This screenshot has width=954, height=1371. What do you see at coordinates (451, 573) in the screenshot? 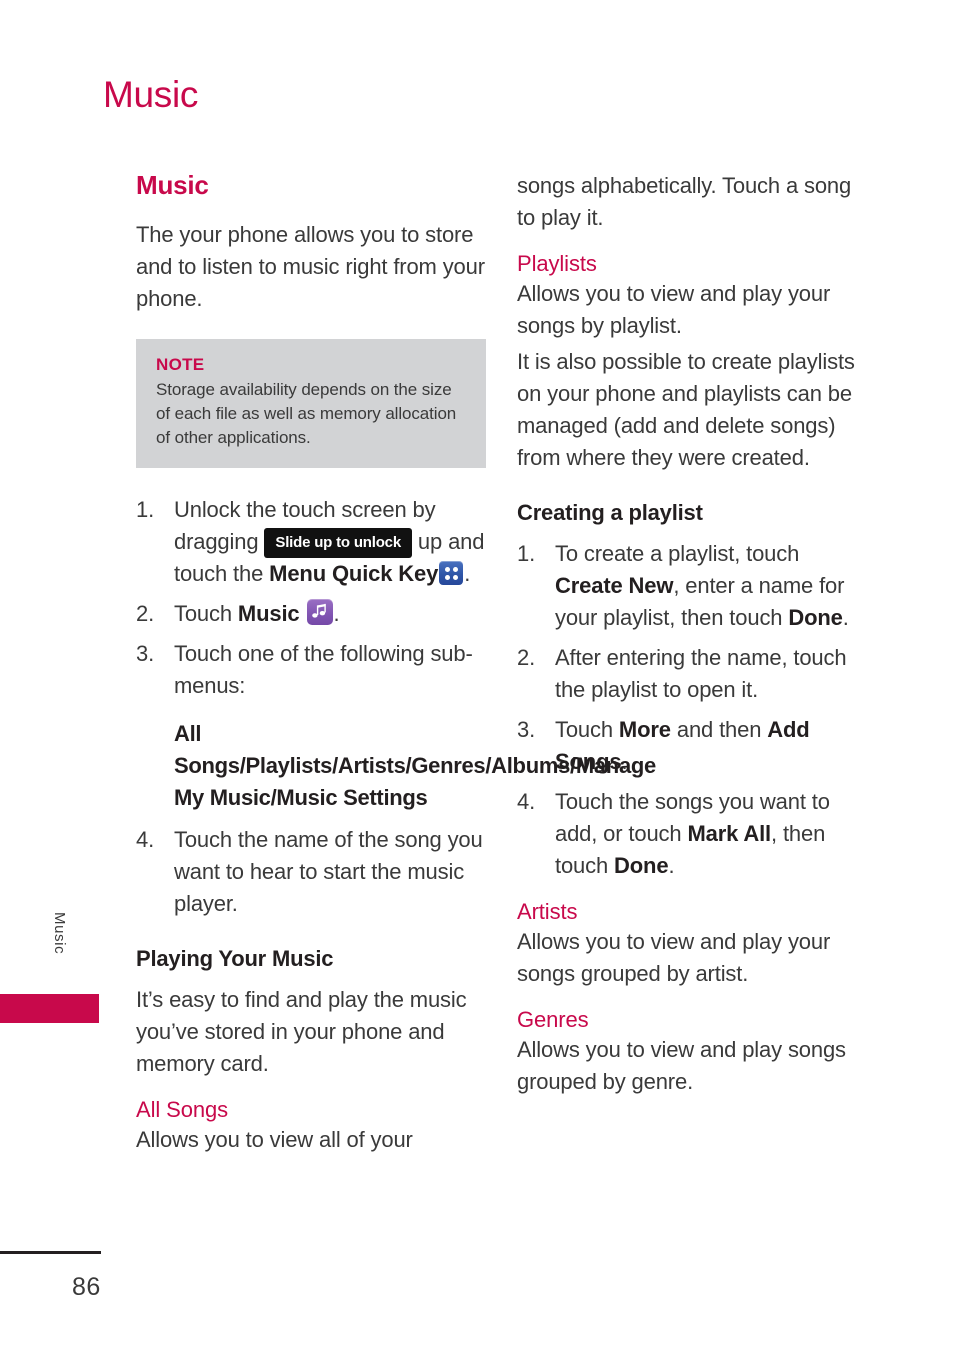
I see `menu-quick-key-icon` at bounding box center [451, 573].